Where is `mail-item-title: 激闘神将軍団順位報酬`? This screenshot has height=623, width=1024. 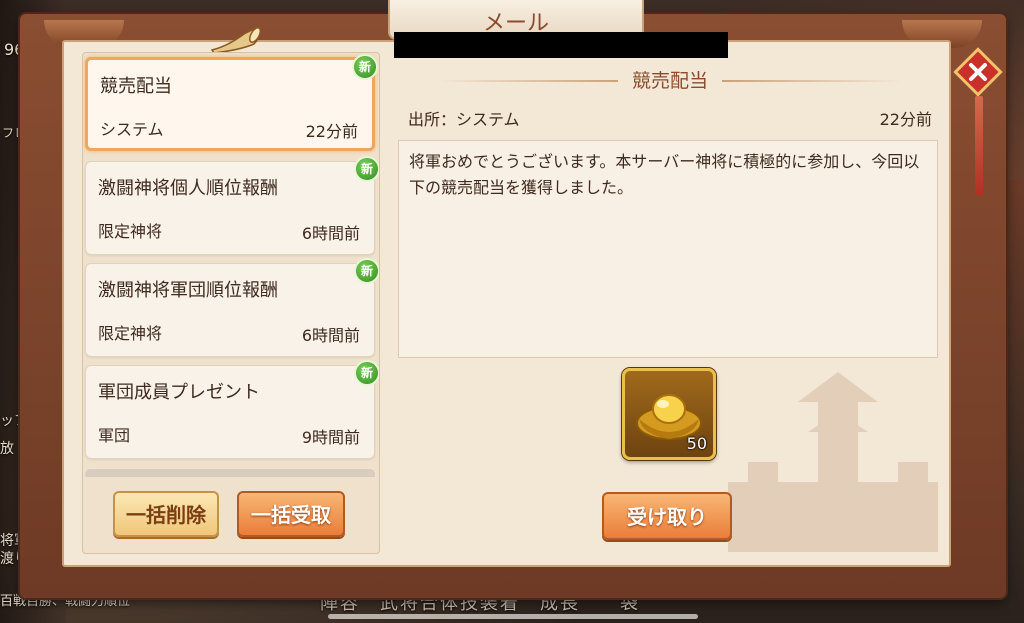 mail-item-title: 激闘神将軍団順位報酬 is located at coordinates (188, 290).